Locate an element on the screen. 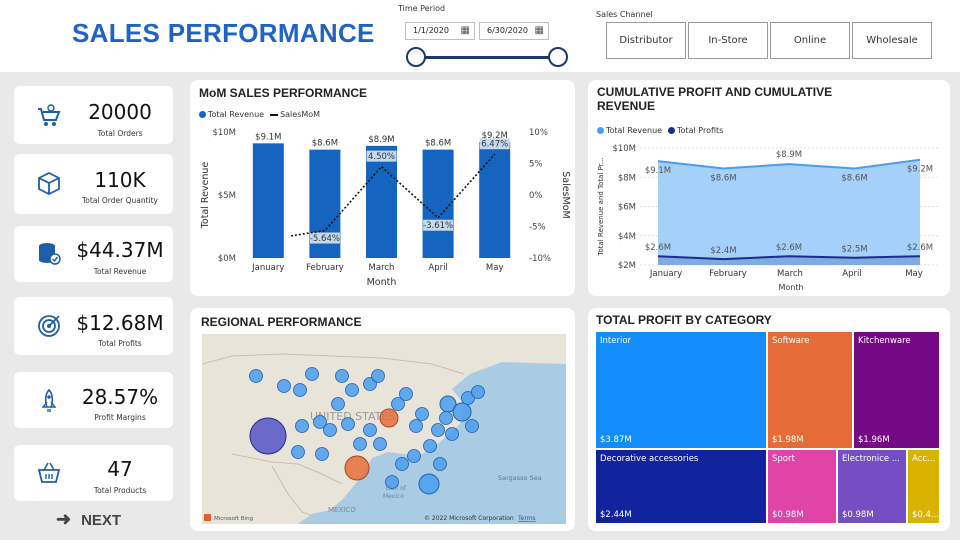 This screenshot has height=540, width=960. channel-button-in-store: In-Store is located at coordinates (728, 40).